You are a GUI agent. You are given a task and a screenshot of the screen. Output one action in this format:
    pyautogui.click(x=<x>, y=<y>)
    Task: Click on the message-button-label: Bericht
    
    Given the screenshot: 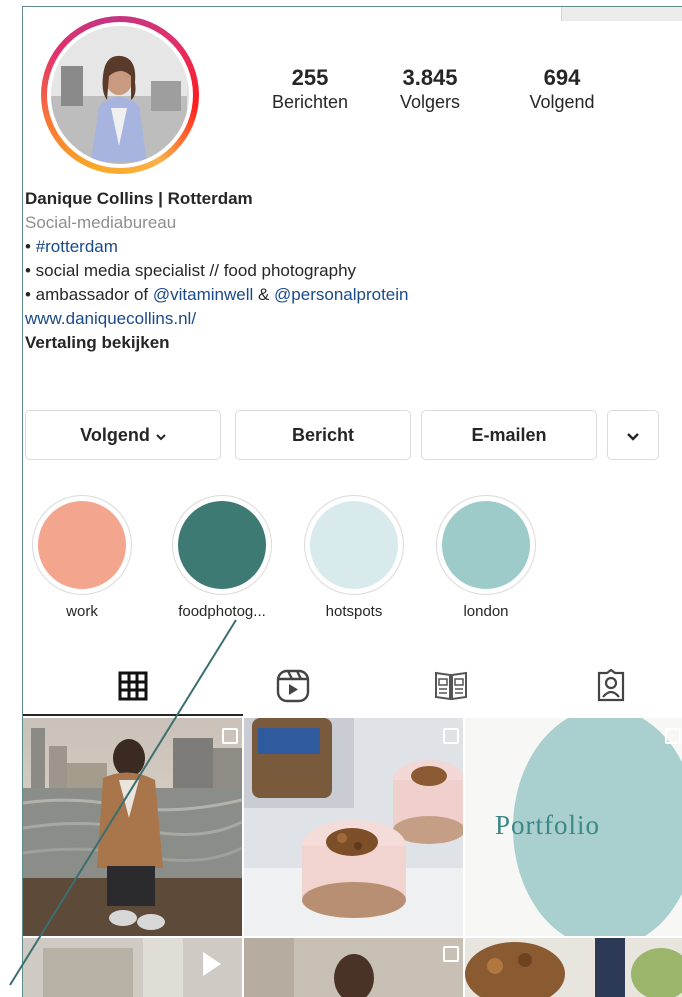 What is the action you would take?
    pyautogui.click(x=322, y=434)
    